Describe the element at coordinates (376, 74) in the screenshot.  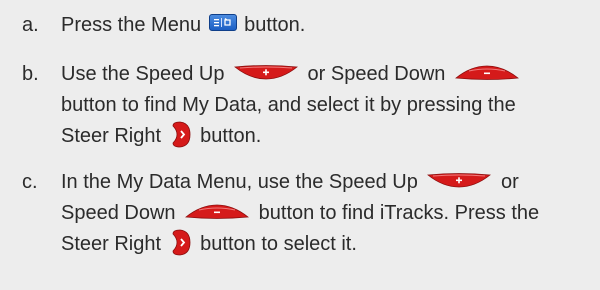
I see `step-text: or Speed Down` at that location.